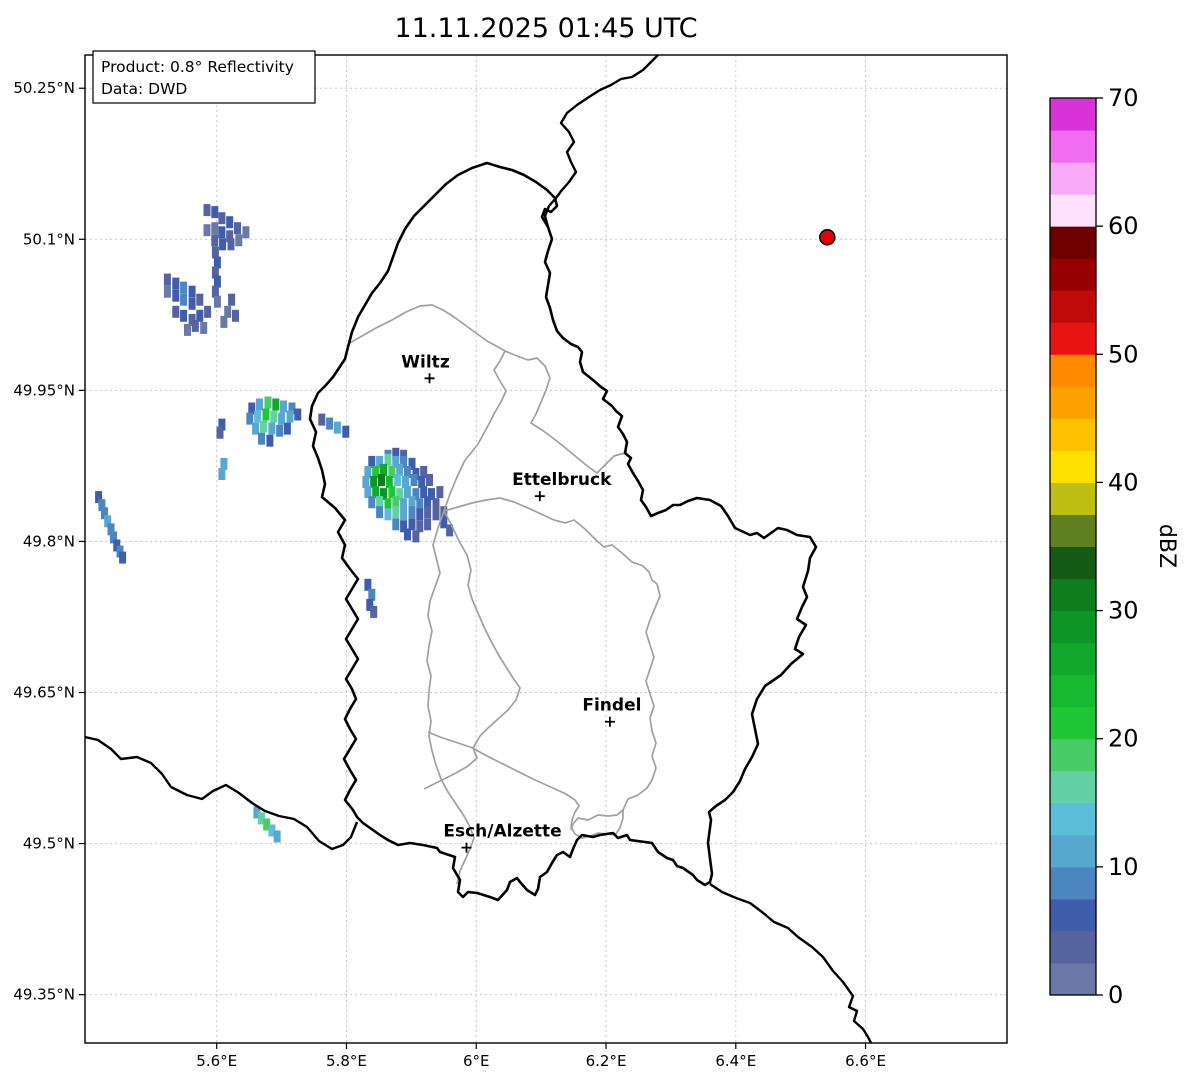  I want to click on y-axis-tick-label: 49.5°N, so click(49, 844).